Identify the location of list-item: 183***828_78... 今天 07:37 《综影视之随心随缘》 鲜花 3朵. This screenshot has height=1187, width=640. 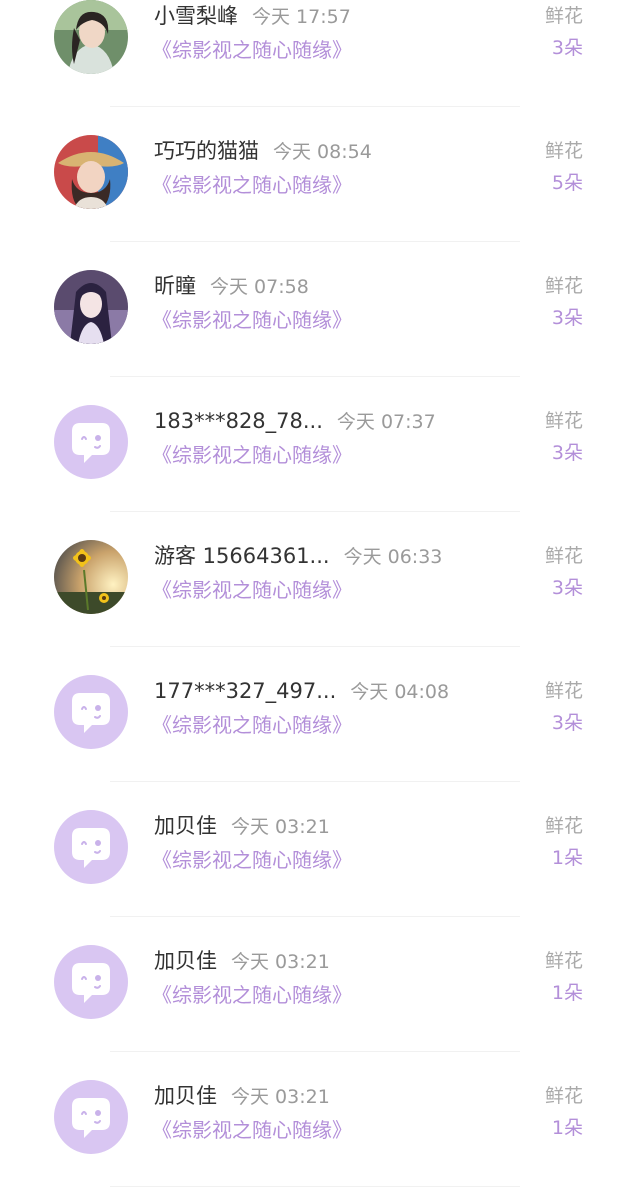
(320, 444).